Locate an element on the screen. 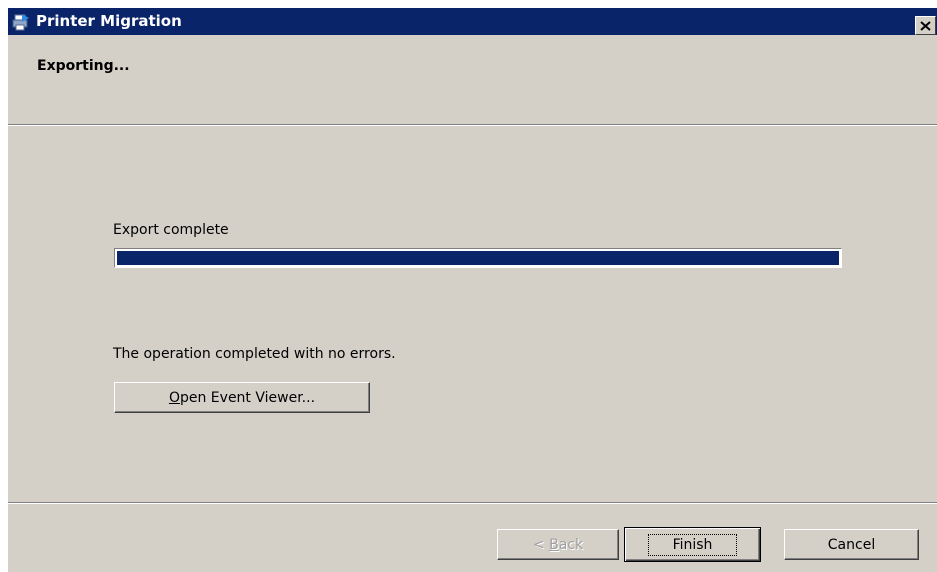  window-title: Printer Migration is located at coordinates (109, 21).